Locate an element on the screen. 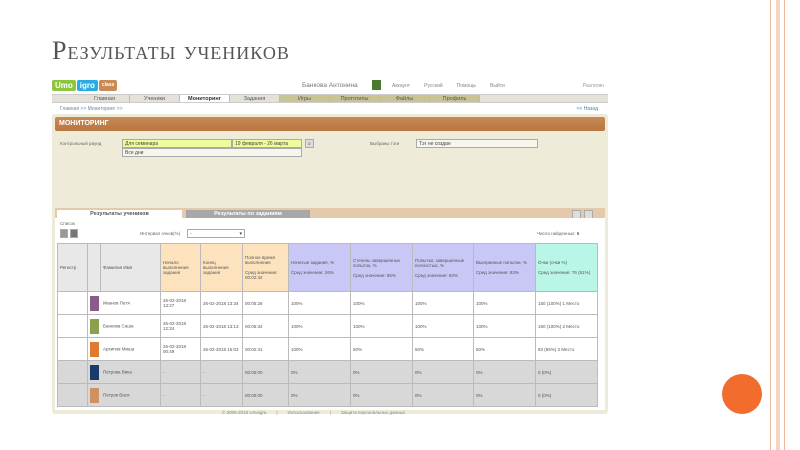 The height and width of the screenshot is (450, 800). column-header is located at coordinates (94, 267).